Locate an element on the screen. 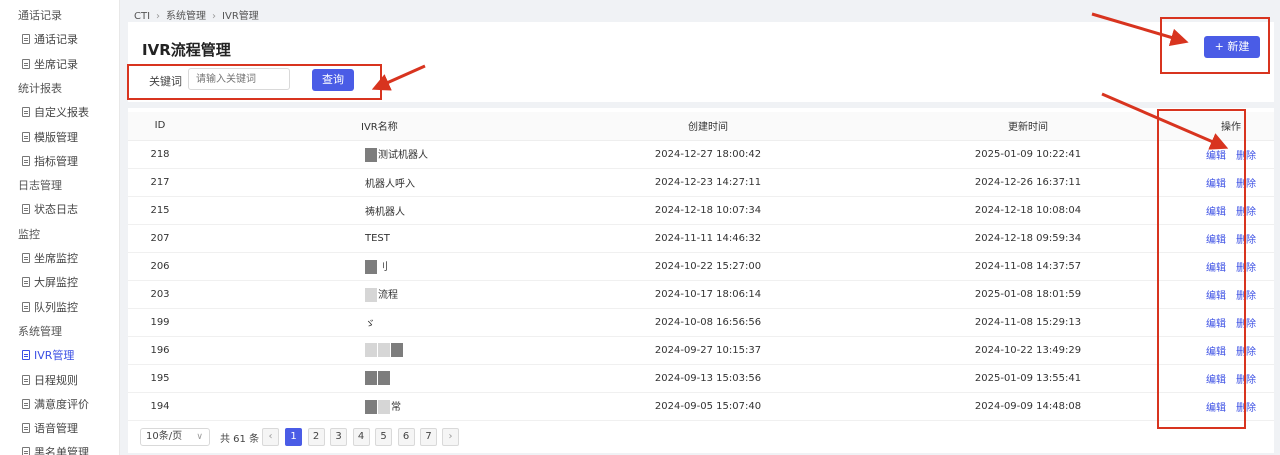 This screenshot has height=455, width=1280. sidebar-item: 日程规则 is located at coordinates (60, 381).